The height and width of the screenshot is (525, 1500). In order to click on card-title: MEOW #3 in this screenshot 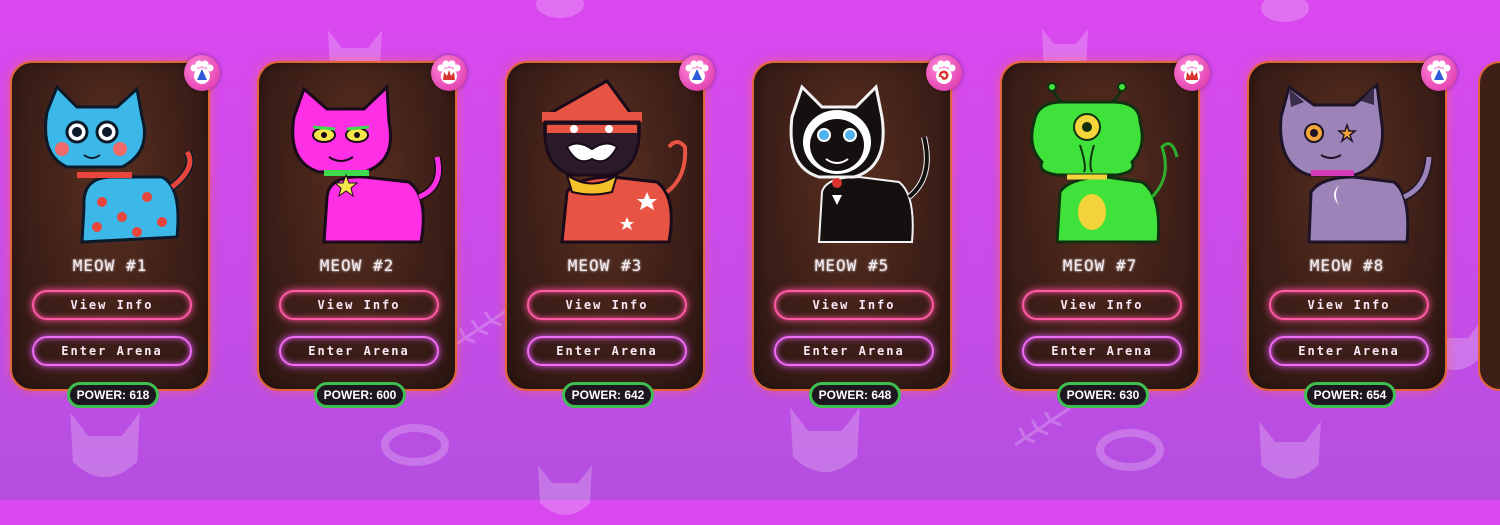, I will do `click(605, 265)`.